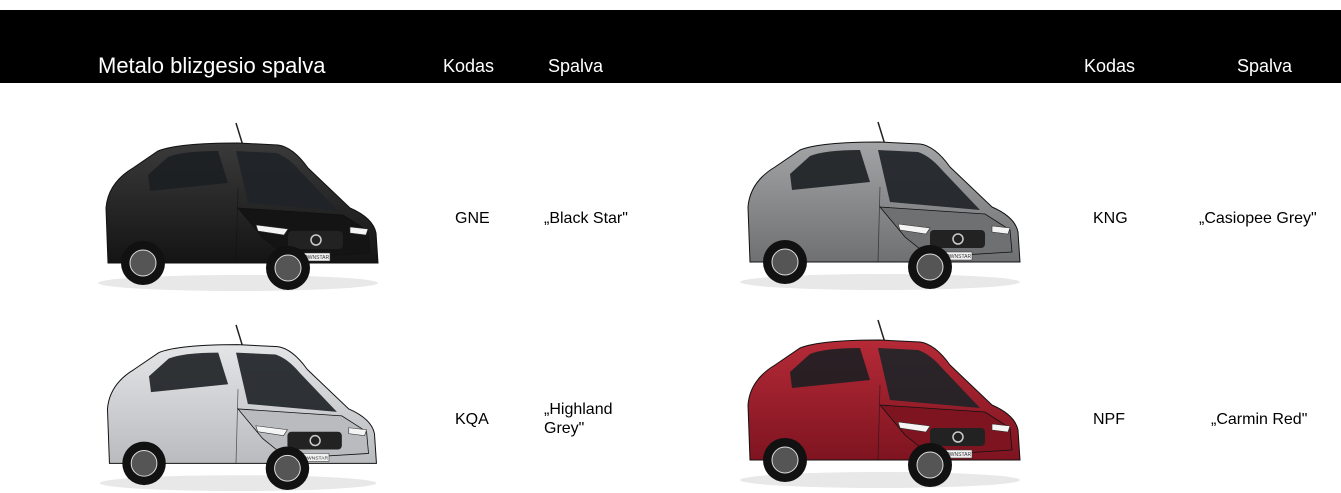 The height and width of the screenshot is (493, 1341). I want to click on column-header-color-right: Spalva, so click(1265, 66).